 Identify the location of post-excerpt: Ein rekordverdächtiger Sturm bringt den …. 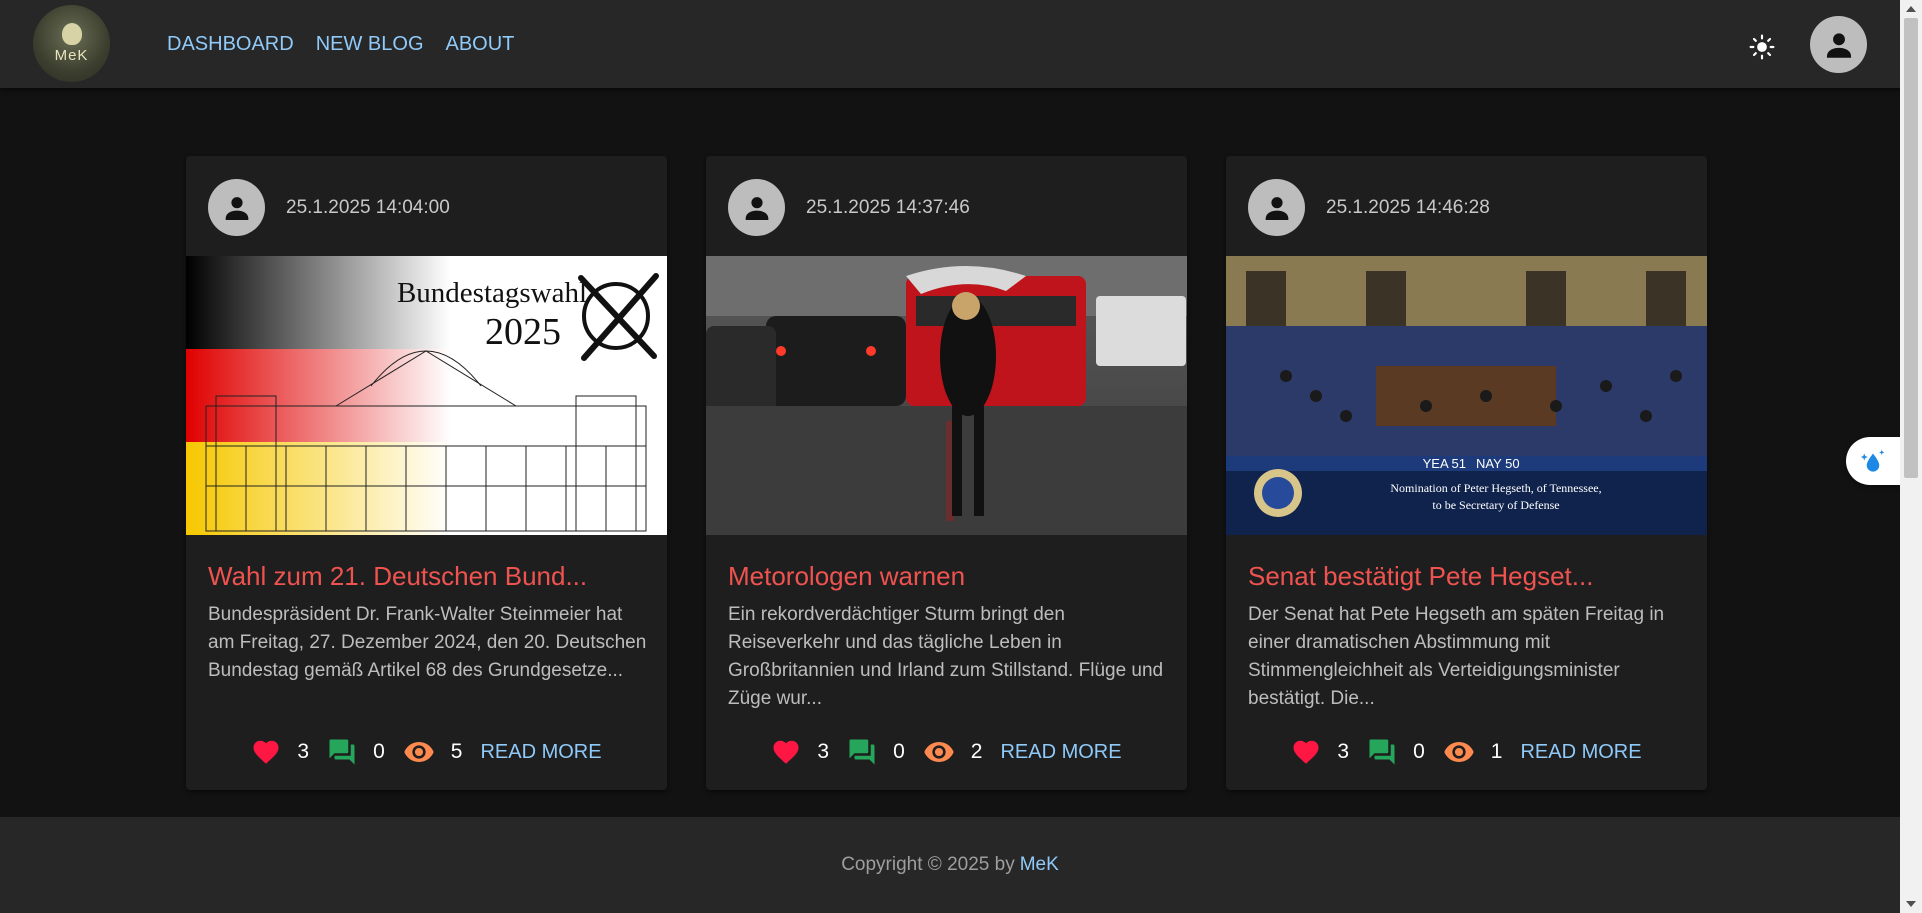
(946, 656).